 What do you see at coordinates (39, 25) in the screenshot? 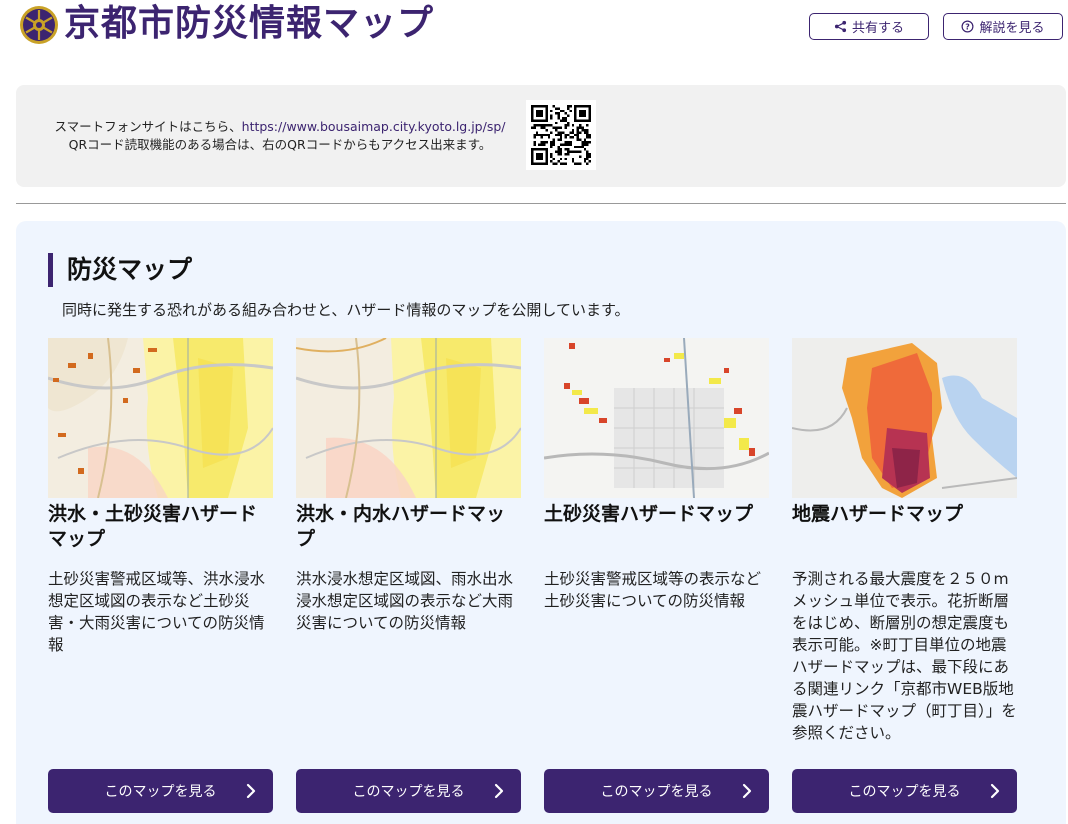
I see `kyoto-city-emblem-icon` at bounding box center [39, 25].